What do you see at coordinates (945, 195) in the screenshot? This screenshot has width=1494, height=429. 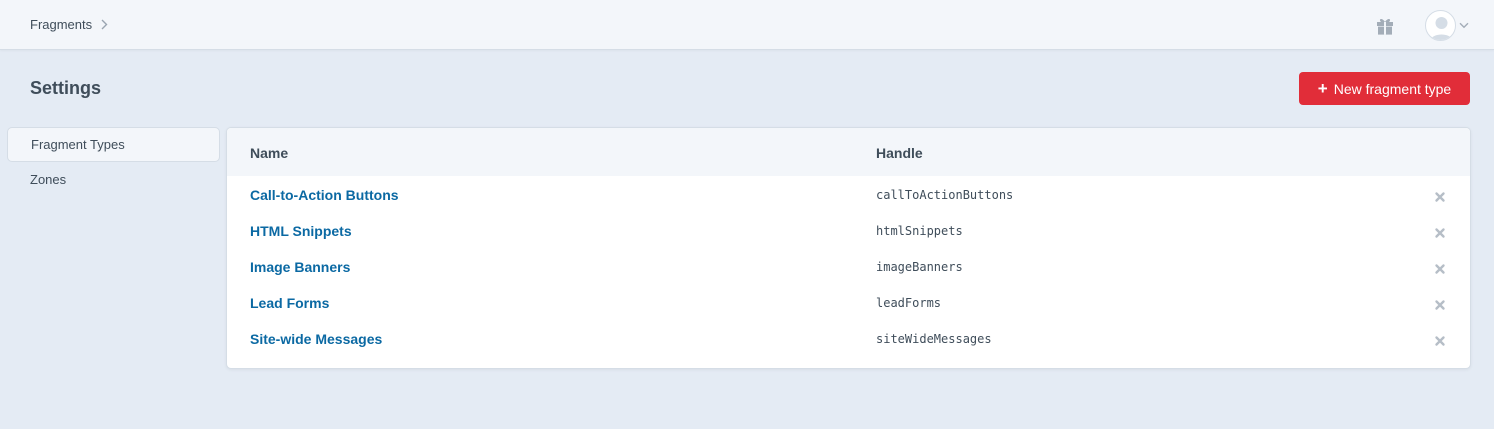 I see `fragment-type-handle: callToActionButtons` at bounding box center [945, 195].